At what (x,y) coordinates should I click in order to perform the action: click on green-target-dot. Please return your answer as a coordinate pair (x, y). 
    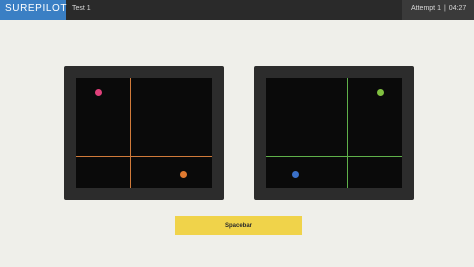
    Looking at the image, I should click on (380, 92).